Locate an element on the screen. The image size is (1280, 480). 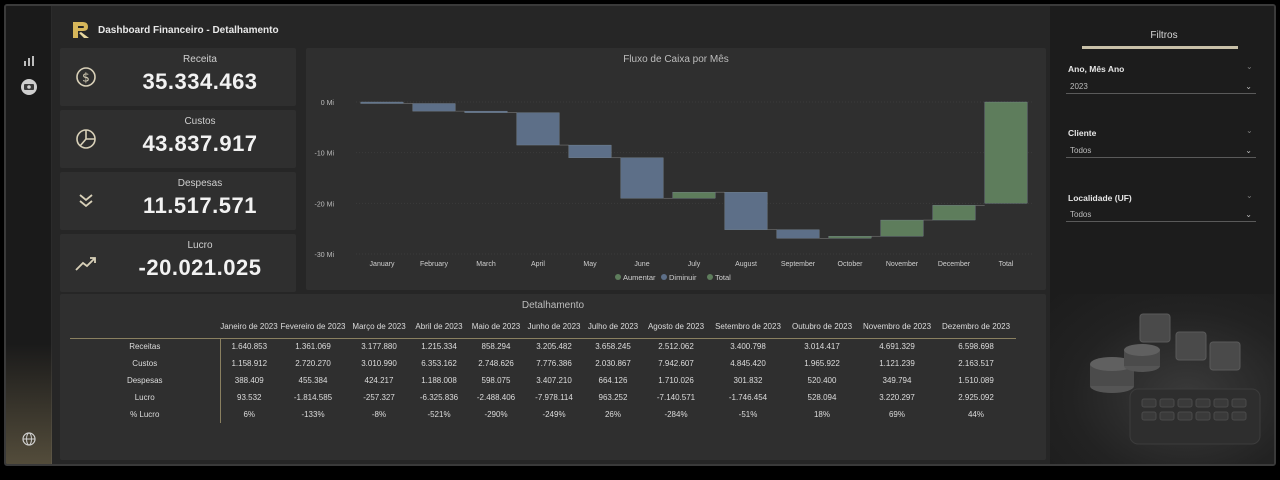
x-tick-label: October is located at coordinates (851, 264).